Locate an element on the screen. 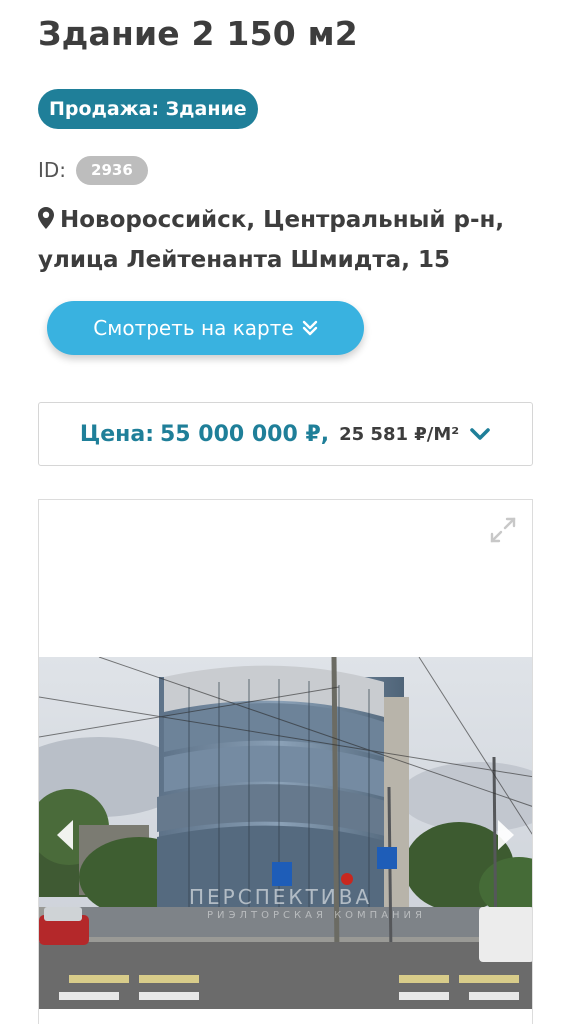  page-title: Здание 2 150 м2 is located at coordinates (198, 33).